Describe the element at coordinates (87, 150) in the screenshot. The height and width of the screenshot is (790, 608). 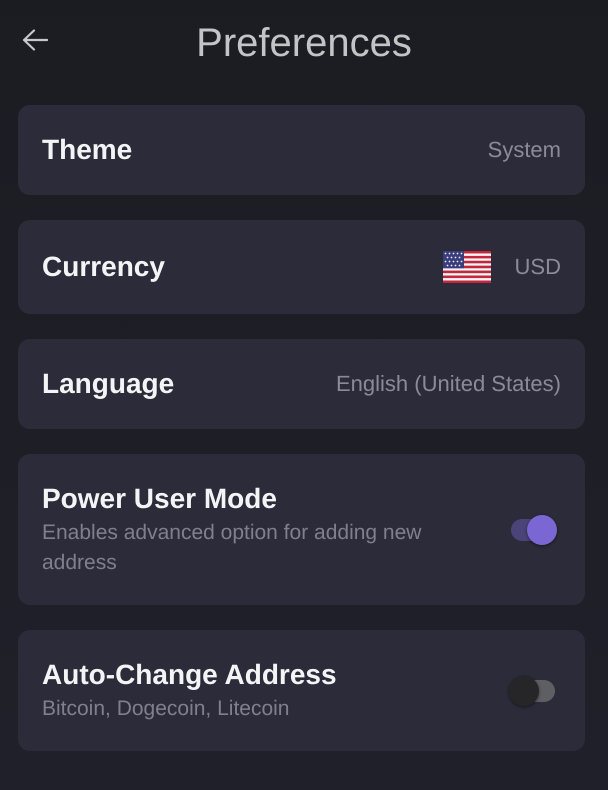
I see `setting-label: Theme` at that location.